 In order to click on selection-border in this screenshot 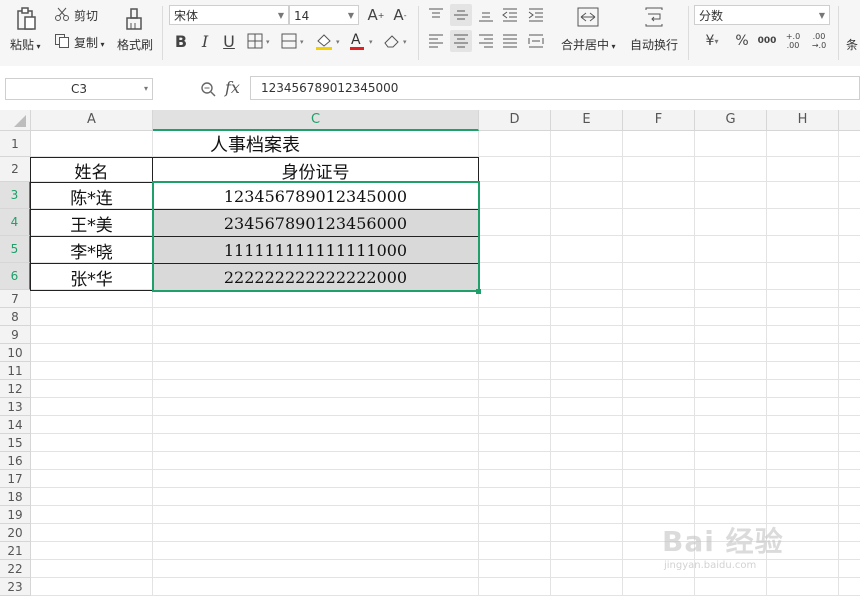, I will do `click(316, 236)`.